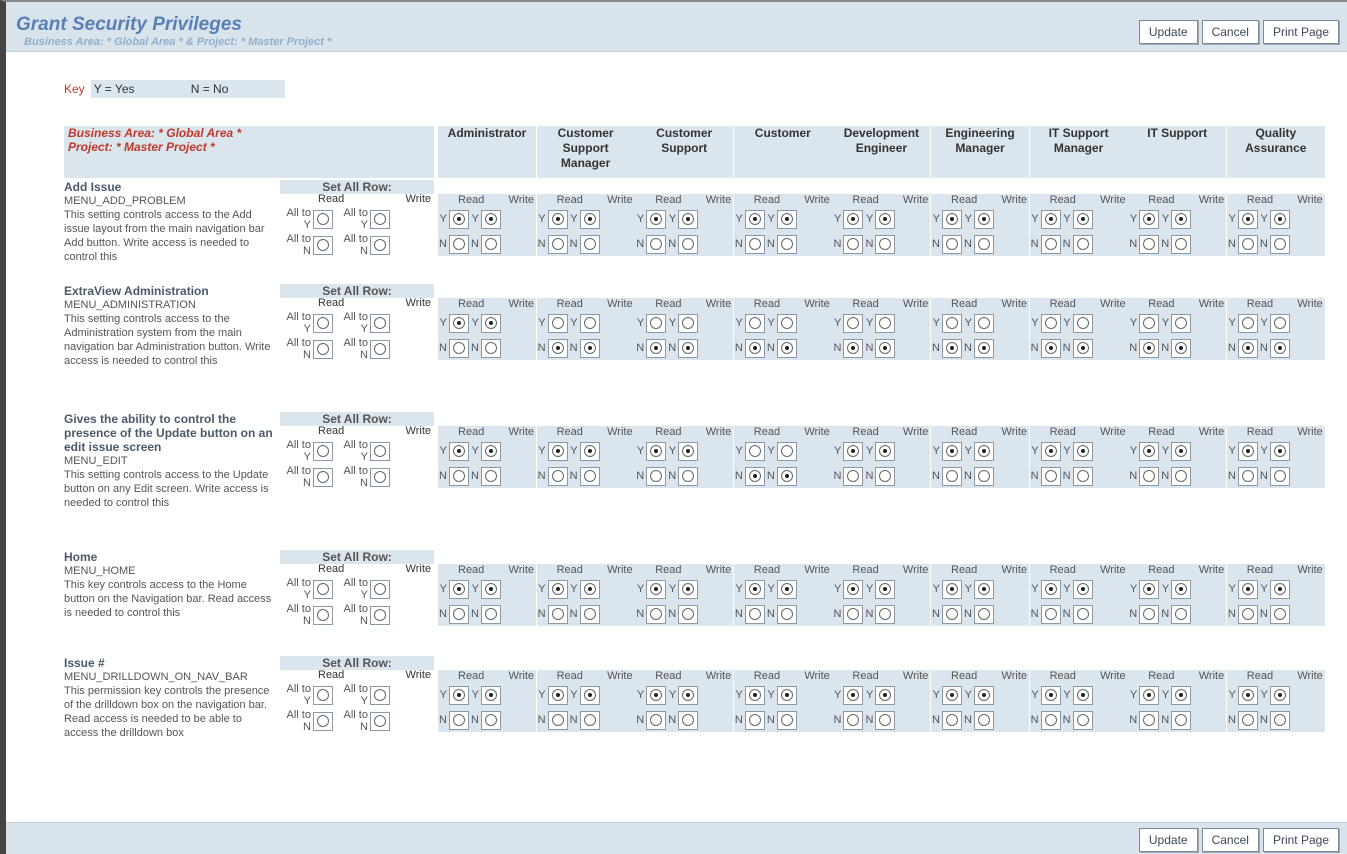 The height and width of the screenshot is (854, 1347). I want to click on cancel-button: Cancel, so click(1230, 840).